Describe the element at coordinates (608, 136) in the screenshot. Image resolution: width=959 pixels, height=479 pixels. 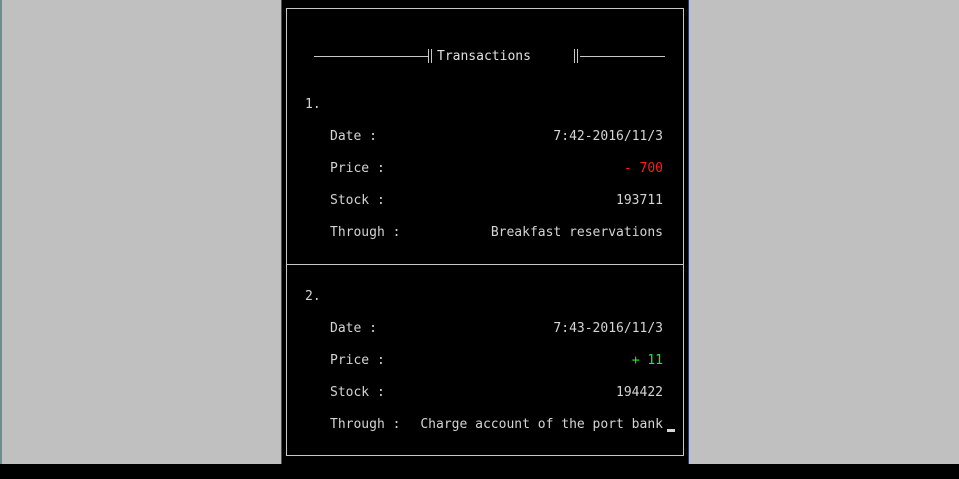
I see `date-value: 7:42-2016/11/3` at that location.